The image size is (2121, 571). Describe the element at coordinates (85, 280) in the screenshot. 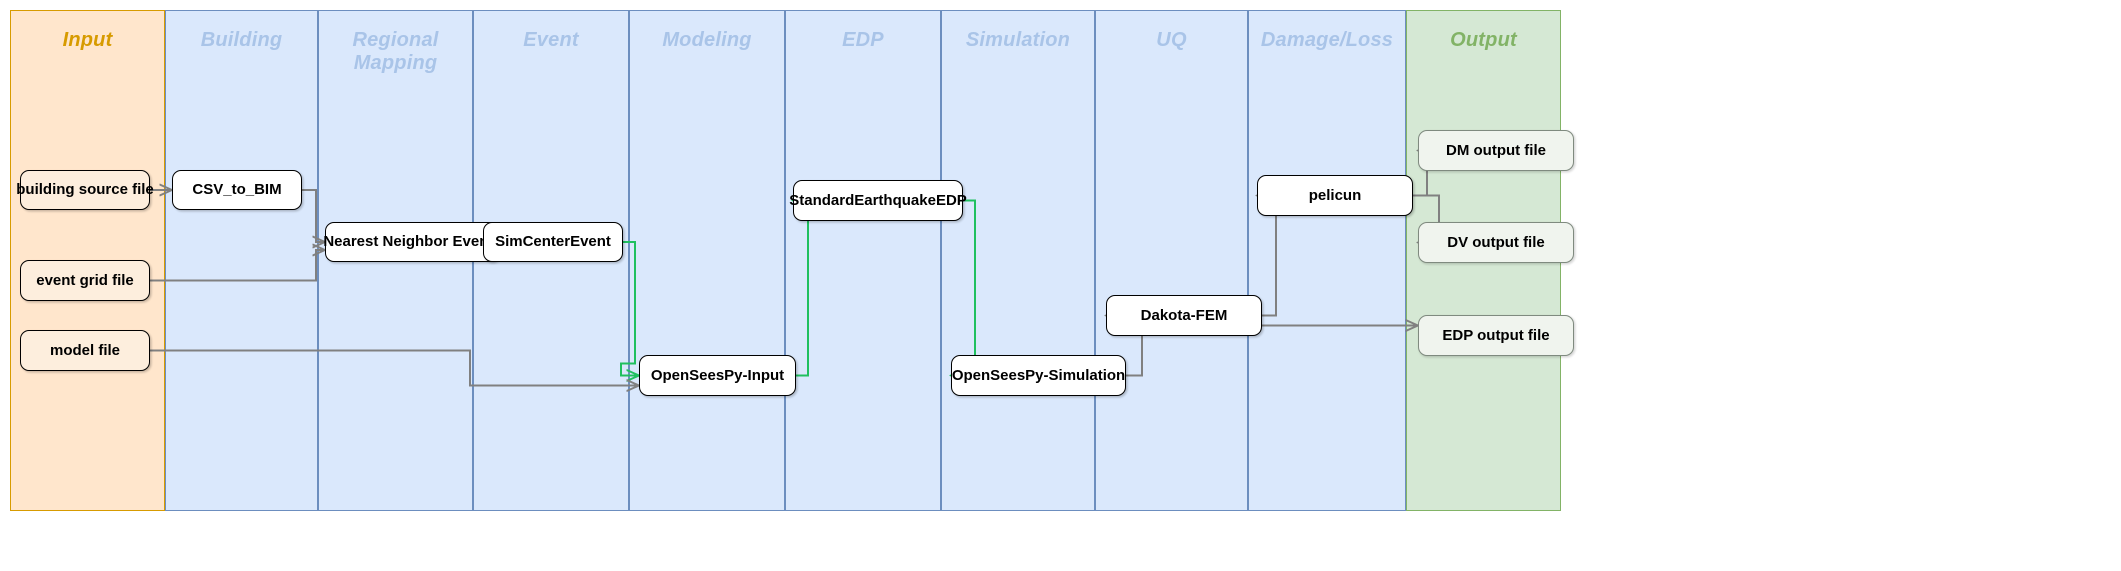

I see `node-event-grid-file: event grid file` at that location.